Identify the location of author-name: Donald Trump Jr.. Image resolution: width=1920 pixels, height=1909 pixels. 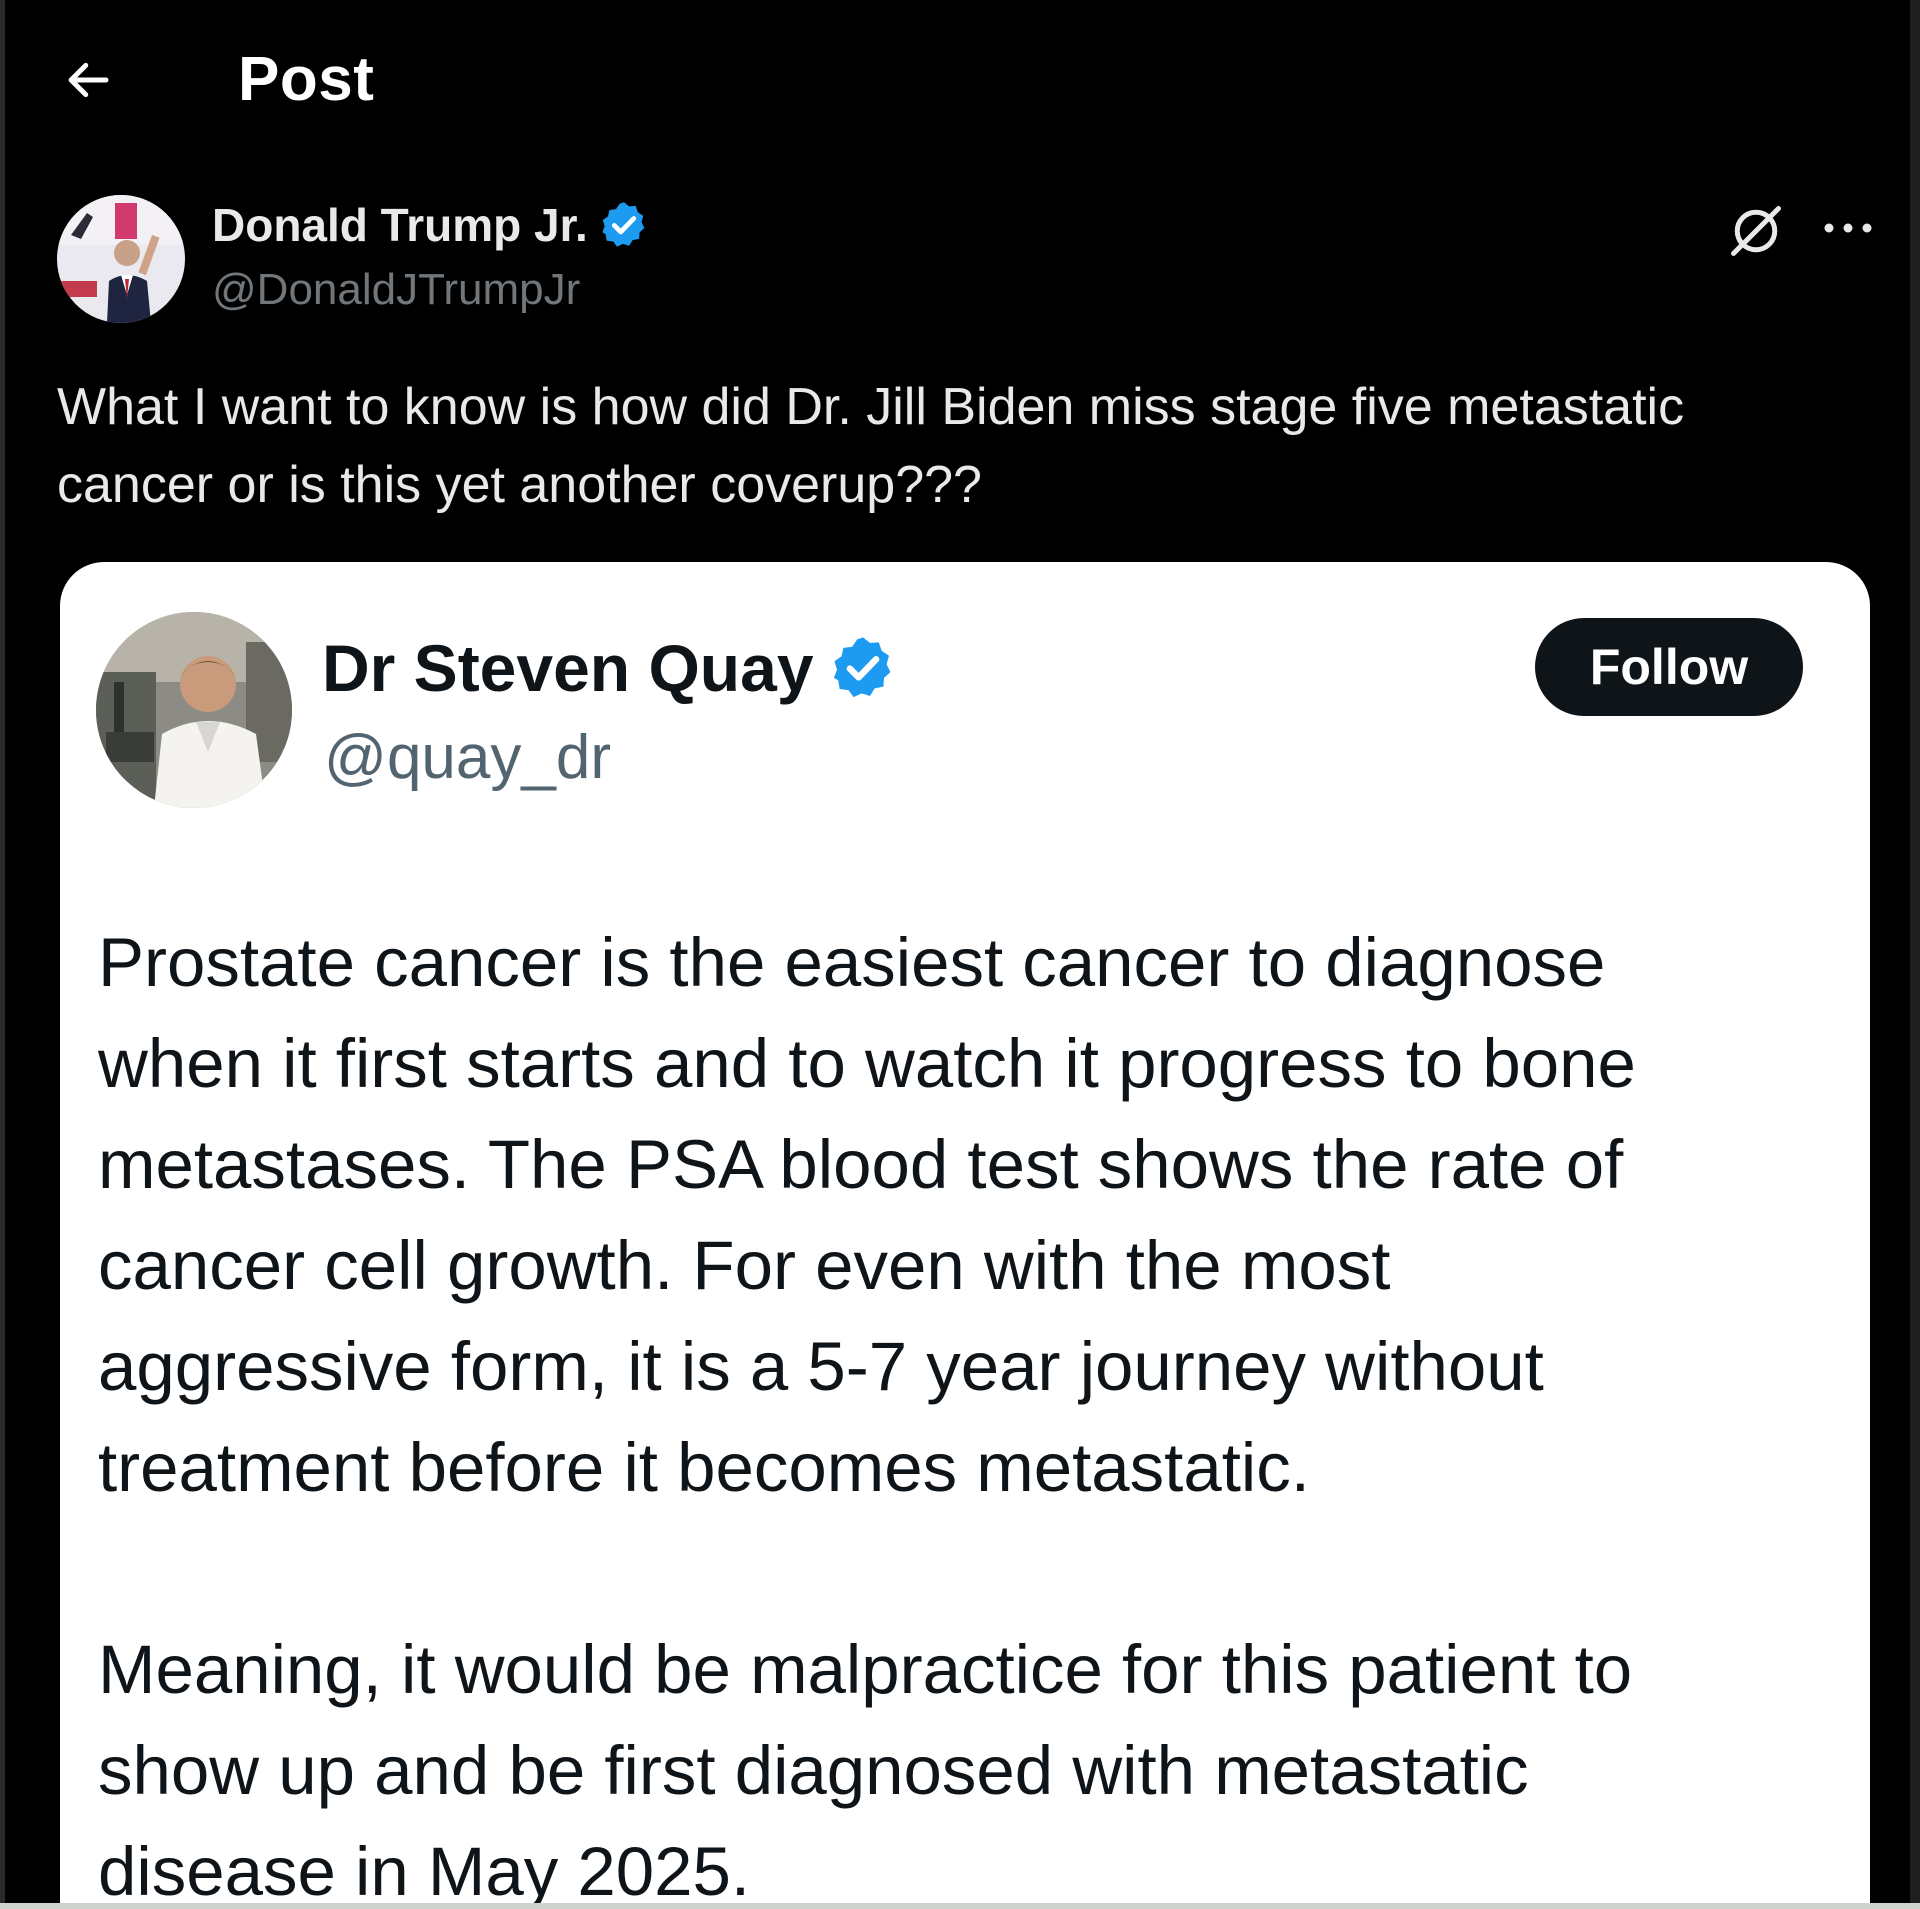
(400, 225).